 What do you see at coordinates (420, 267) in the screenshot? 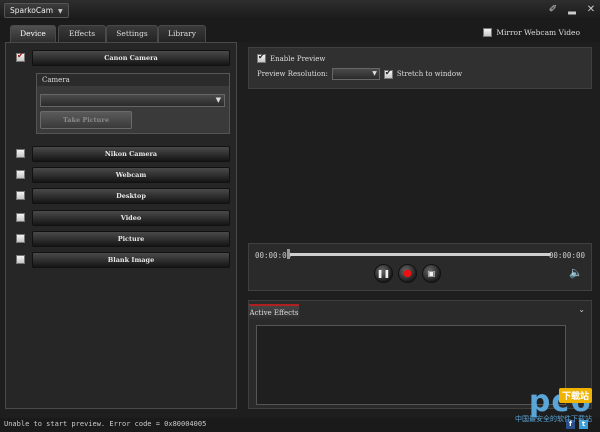
I see `playback-bar: 00:00:00 00:00:00 ❚❚ ● ▣ 🔈` at bounding box center [420, 267].